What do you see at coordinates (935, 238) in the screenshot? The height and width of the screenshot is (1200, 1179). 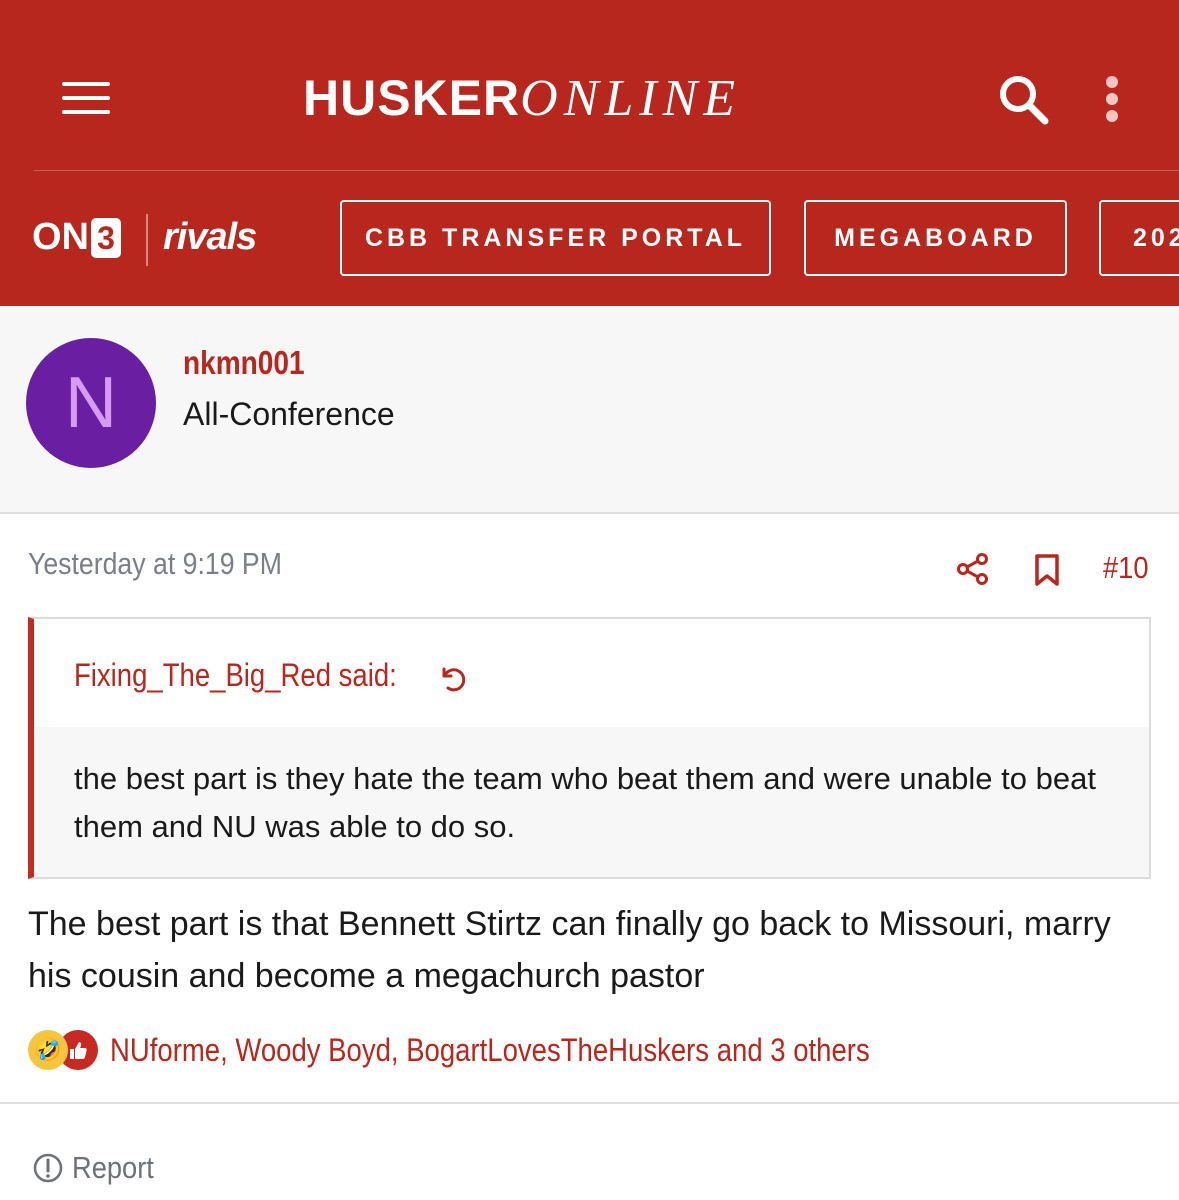 I see `nav-megaboard: MEGABOARD` at bounding box center [935, 238].